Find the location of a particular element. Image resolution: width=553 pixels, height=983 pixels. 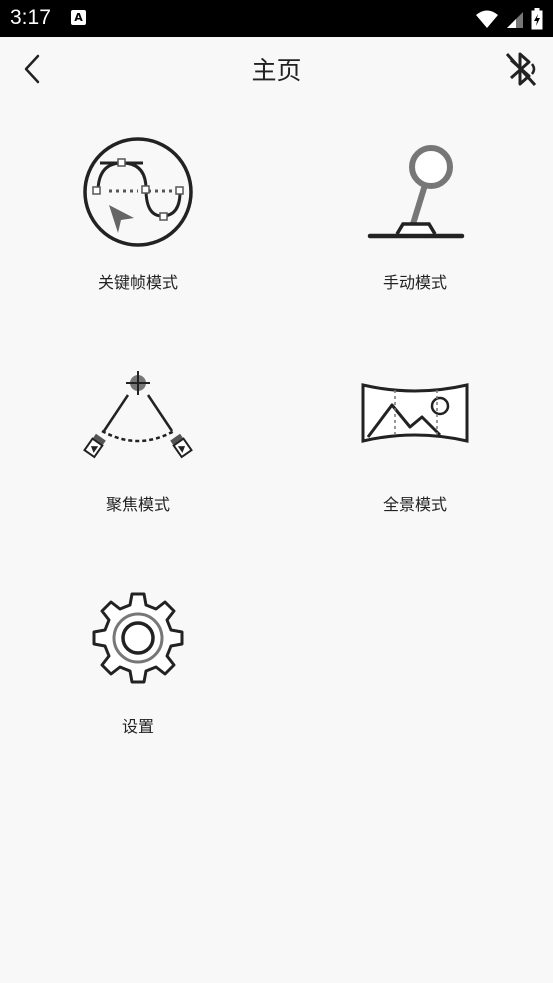

page-title: 主页 is located at coordinates (276, 70).